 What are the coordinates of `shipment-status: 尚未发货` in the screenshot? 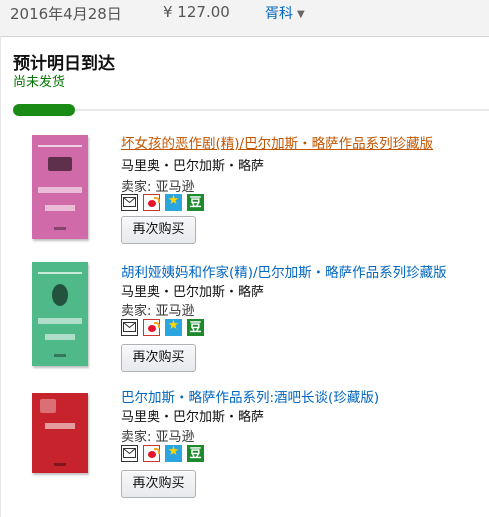 It's located at (39, 82).